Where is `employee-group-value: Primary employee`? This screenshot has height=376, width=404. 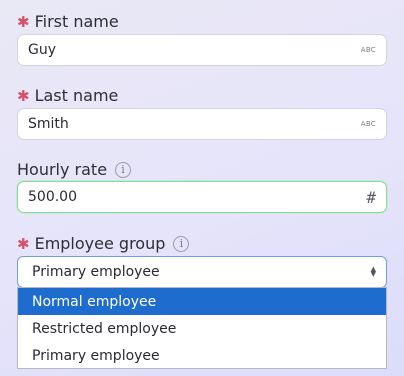
employee-group-value: Primary employee is located at coordinates (96, 272).